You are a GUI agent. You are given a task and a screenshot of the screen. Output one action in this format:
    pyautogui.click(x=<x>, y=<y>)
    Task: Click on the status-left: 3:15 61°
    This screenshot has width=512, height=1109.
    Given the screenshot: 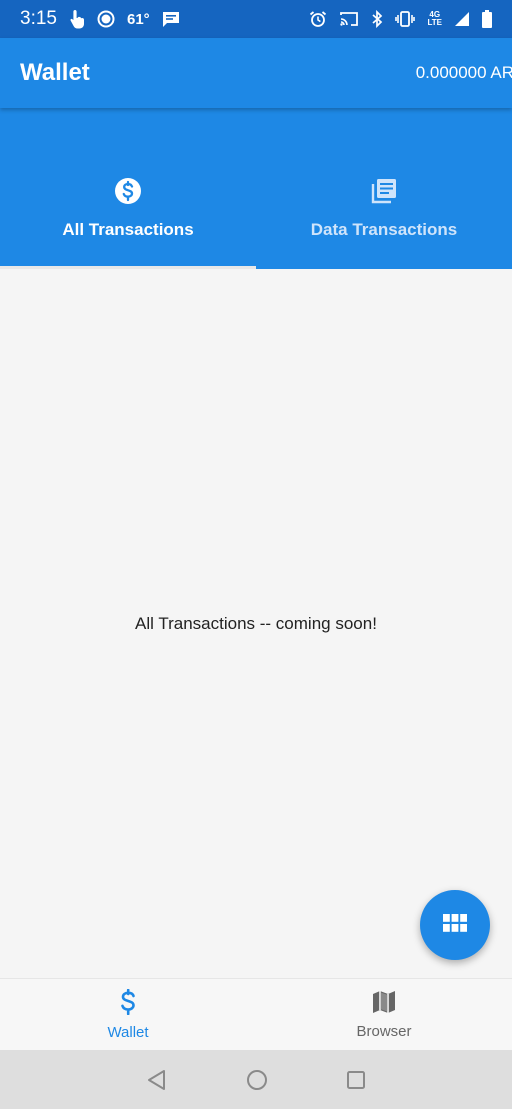 What is the action you would take?
    pyautogui.click(x=100, y=19)
    